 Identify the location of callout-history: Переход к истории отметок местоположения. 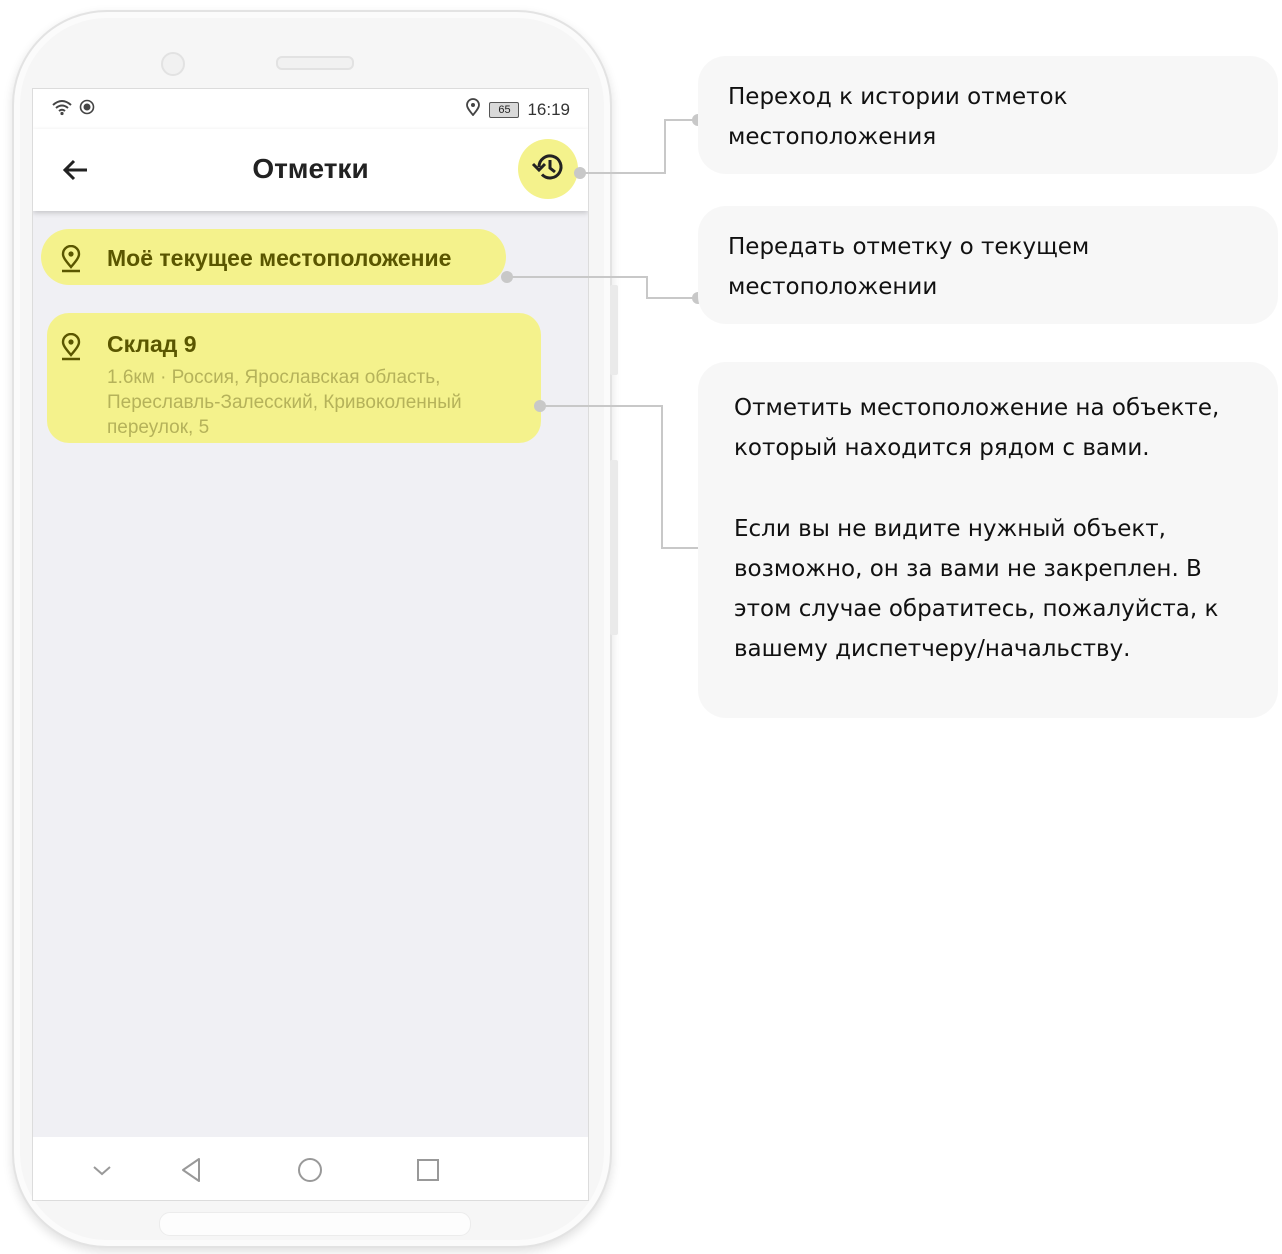
(988, 115).